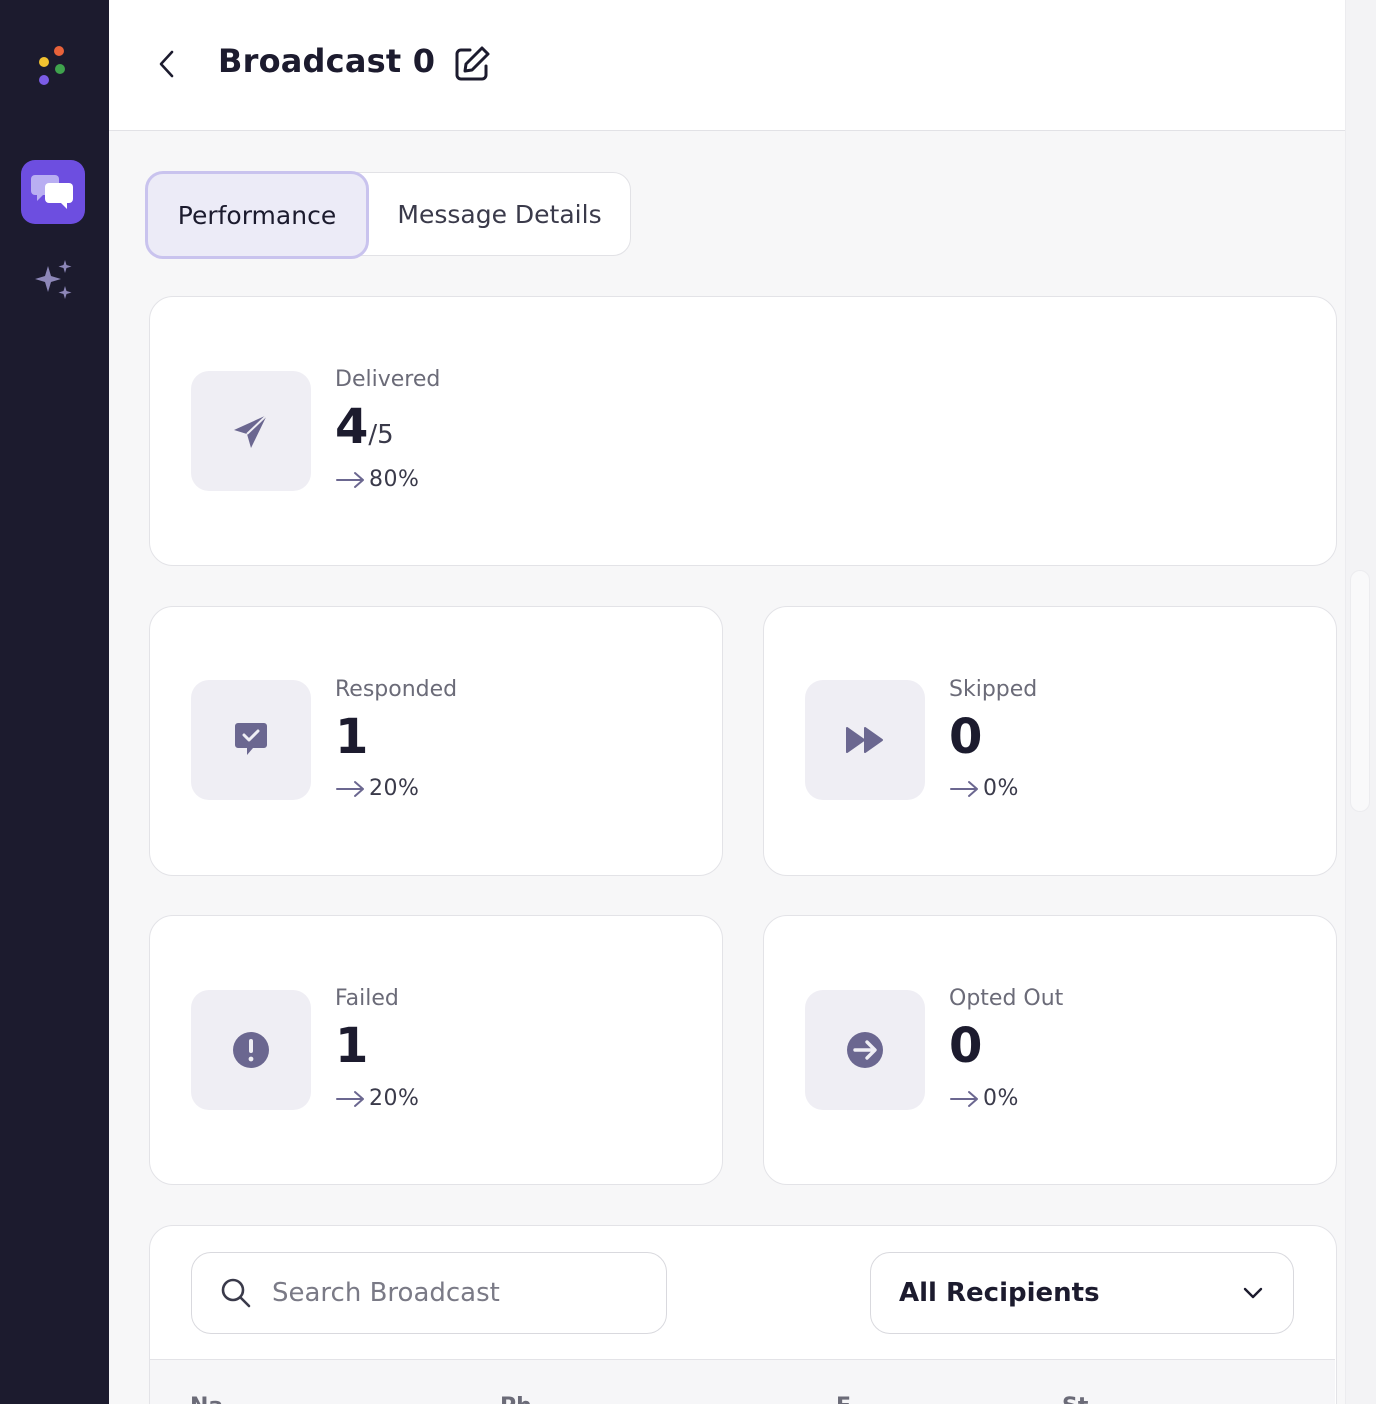 The width and height of the screenshot is (1376, 1404). What do you see at coordinates (1253, 1293) in the screenshot?
I see `chevron-down-icon` at bounding box center [1253, 1293].